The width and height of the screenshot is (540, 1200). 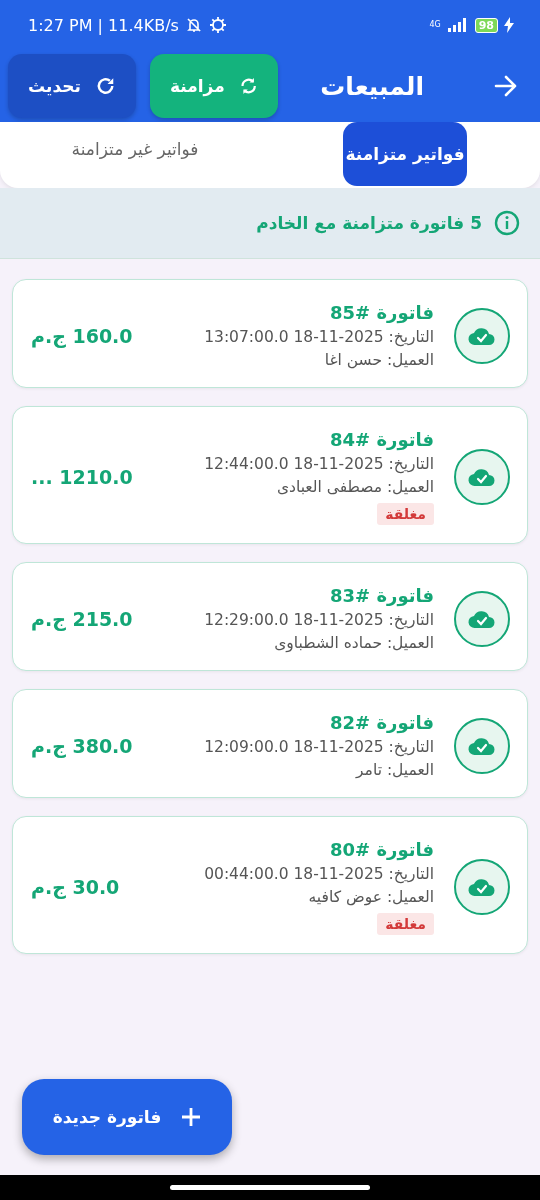 I want to click on status-time: 1:27 PM | 11.4KB/s, so click(x=103, y=25).